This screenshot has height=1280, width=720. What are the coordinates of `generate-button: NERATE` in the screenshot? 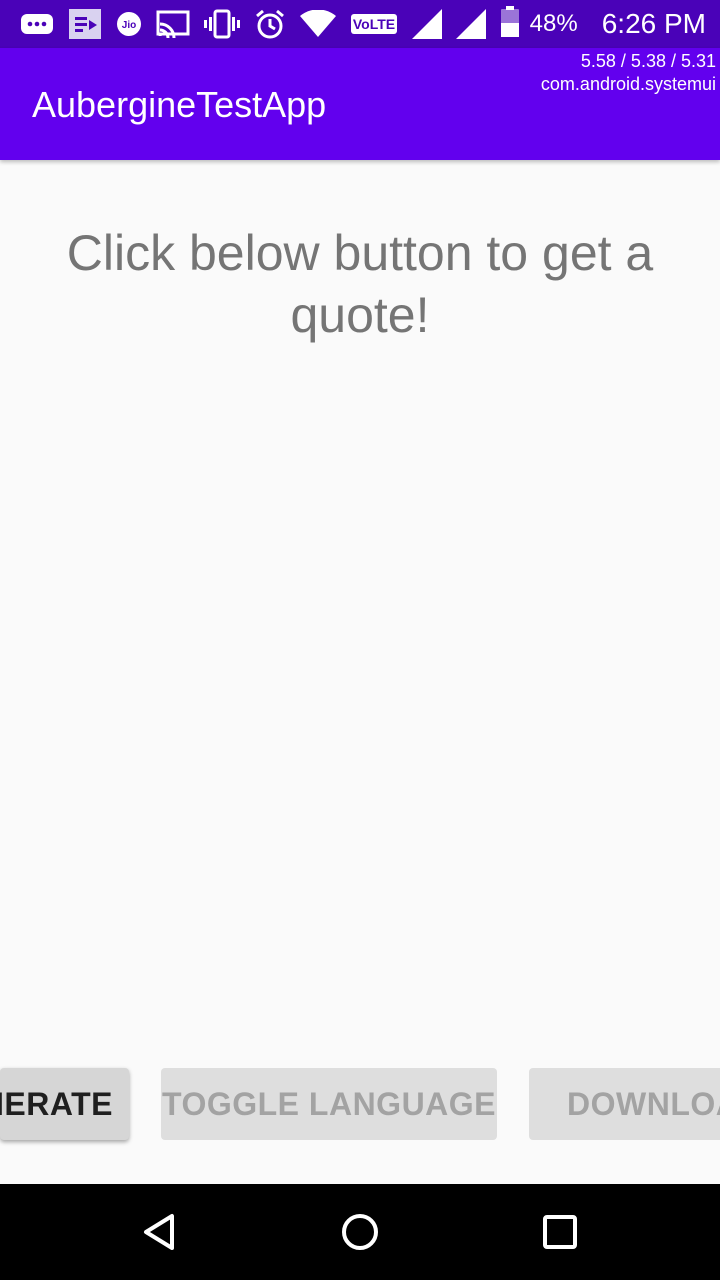 It's located at (64, 1104).